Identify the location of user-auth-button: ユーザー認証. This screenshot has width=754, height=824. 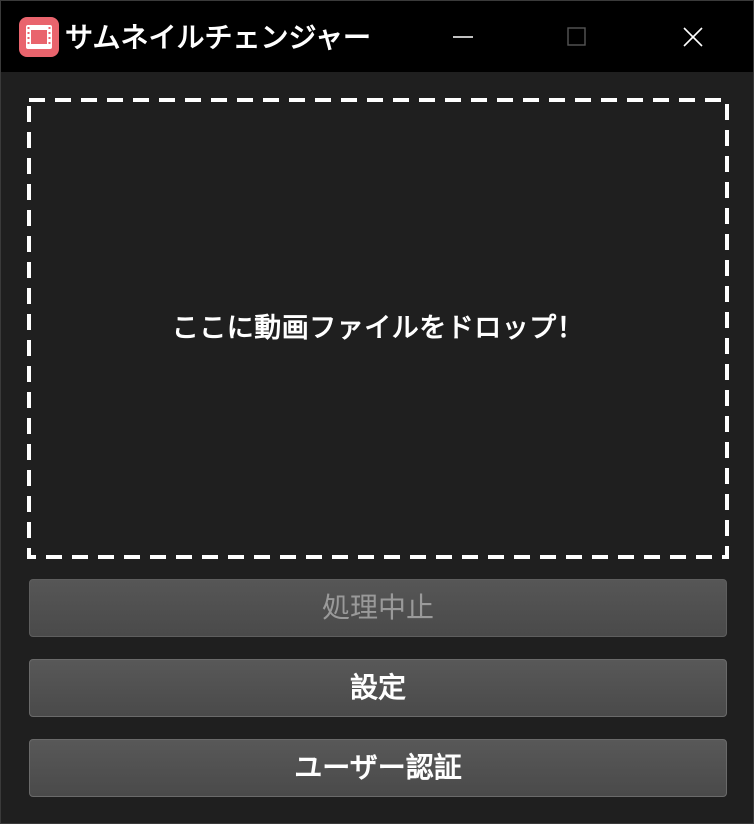
(378, 768).